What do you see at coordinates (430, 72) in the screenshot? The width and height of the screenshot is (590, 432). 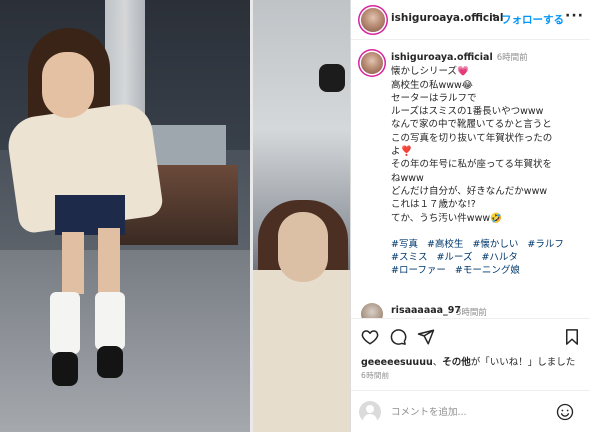 I see `caption-line: 懐かしシリーズ💗` at bounding box center [430, 72].